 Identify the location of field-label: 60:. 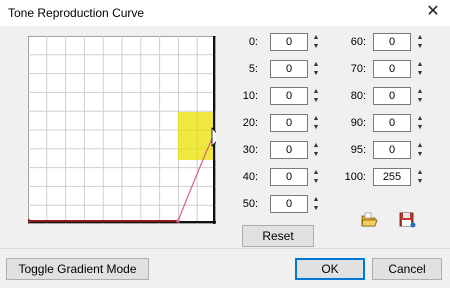
(358, 42).